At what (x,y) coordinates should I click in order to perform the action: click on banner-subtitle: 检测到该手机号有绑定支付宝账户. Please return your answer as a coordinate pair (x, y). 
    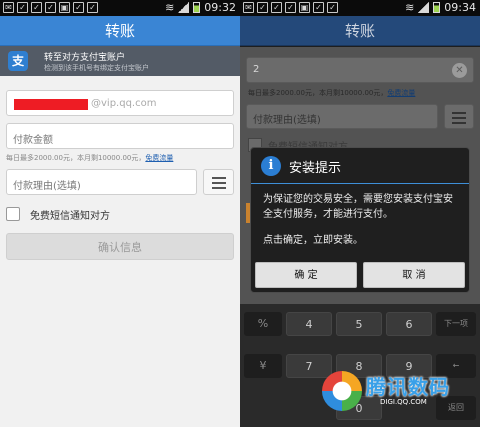
    Looking at the image, I should click on (96, 68).